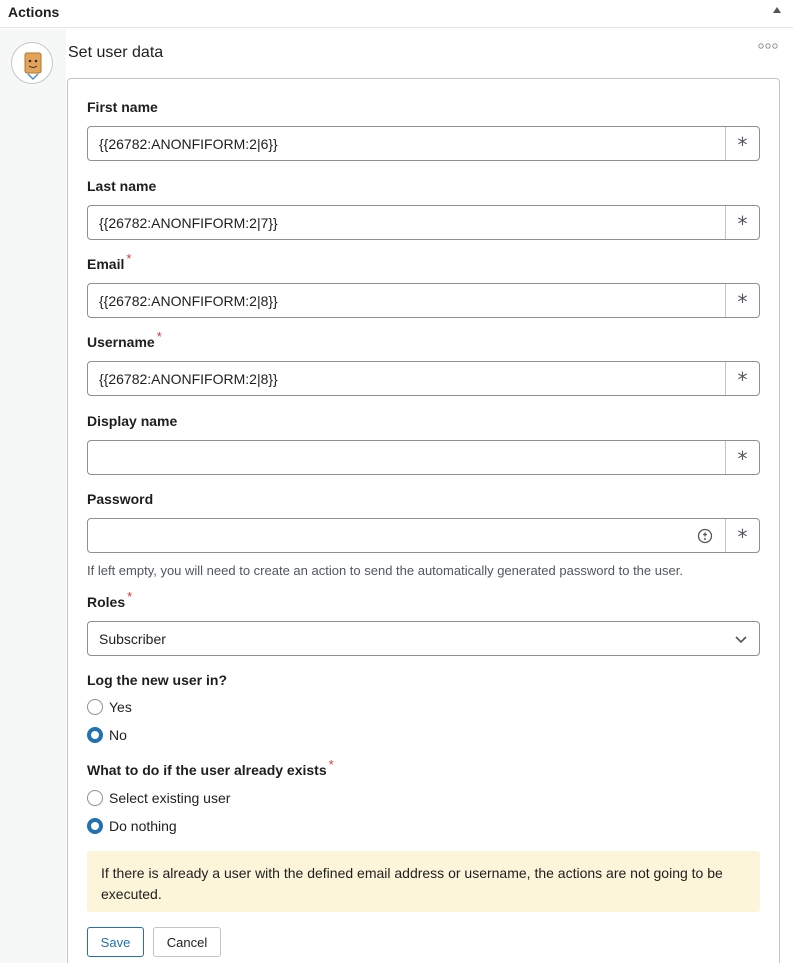 The height and width of the screenshot is (963, 793). Describe the element at coordinates (187, 942) in the screenshot. I see `cancel-button: Cancel` at that location.